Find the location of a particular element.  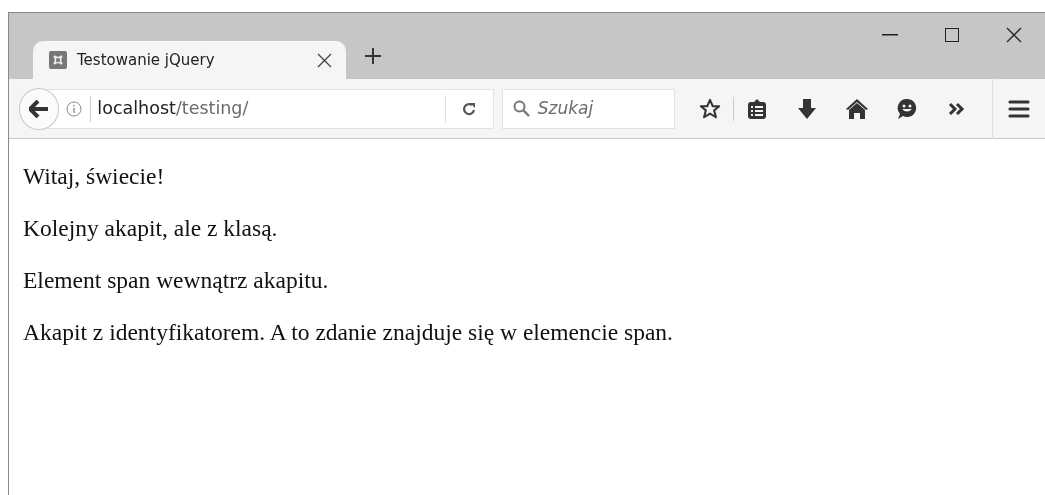

favicon-icon is located at coordinates (58, 60).